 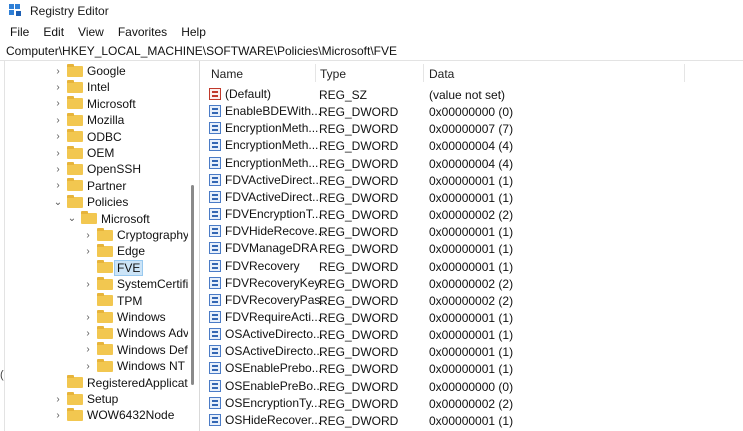 I want to click on value-row: EnableBDEWith... REG_DWORD 0x00000000 (0), so click(x=473, y=111).